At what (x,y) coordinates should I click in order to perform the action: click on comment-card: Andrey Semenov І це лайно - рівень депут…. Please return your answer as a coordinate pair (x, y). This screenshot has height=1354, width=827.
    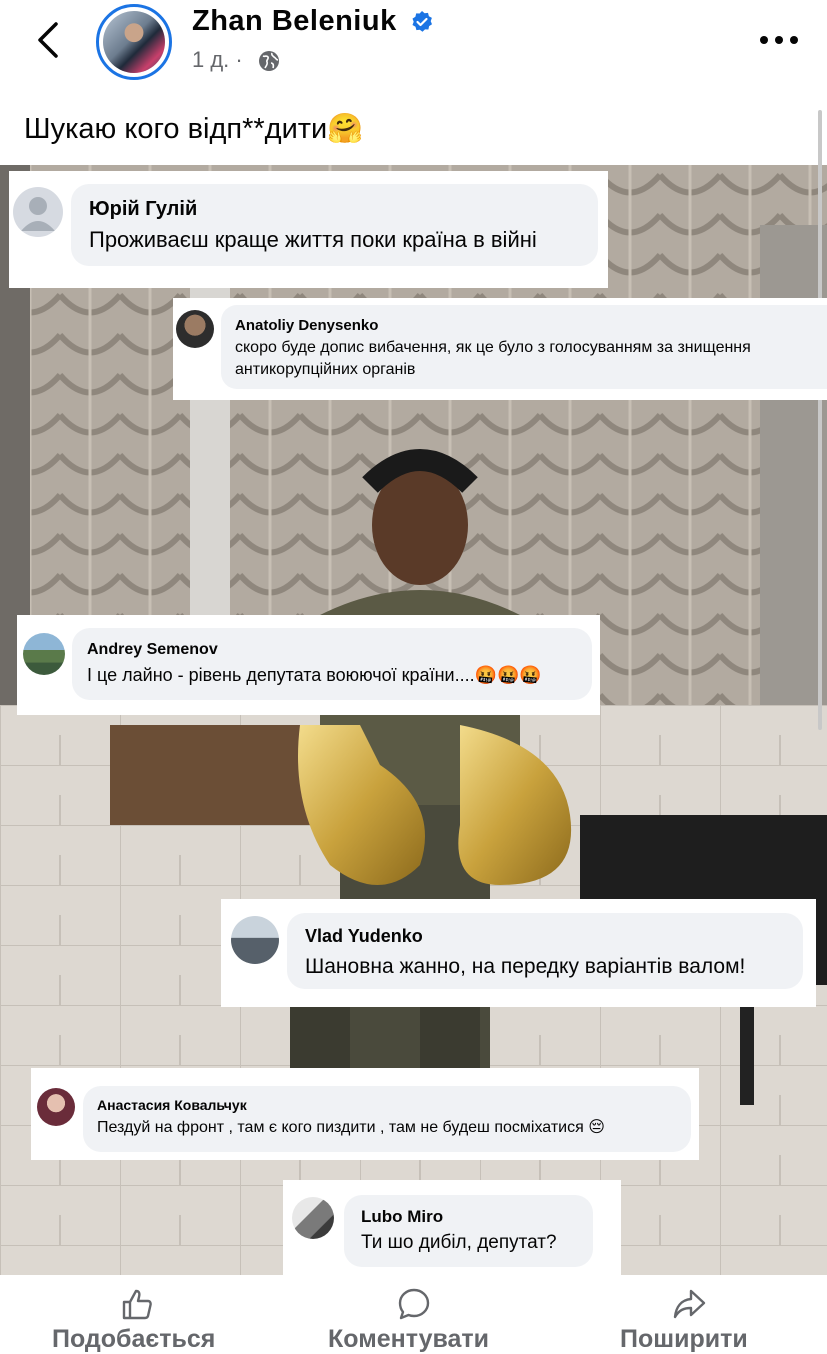
    Looking at the image, I should click on (308, 665).